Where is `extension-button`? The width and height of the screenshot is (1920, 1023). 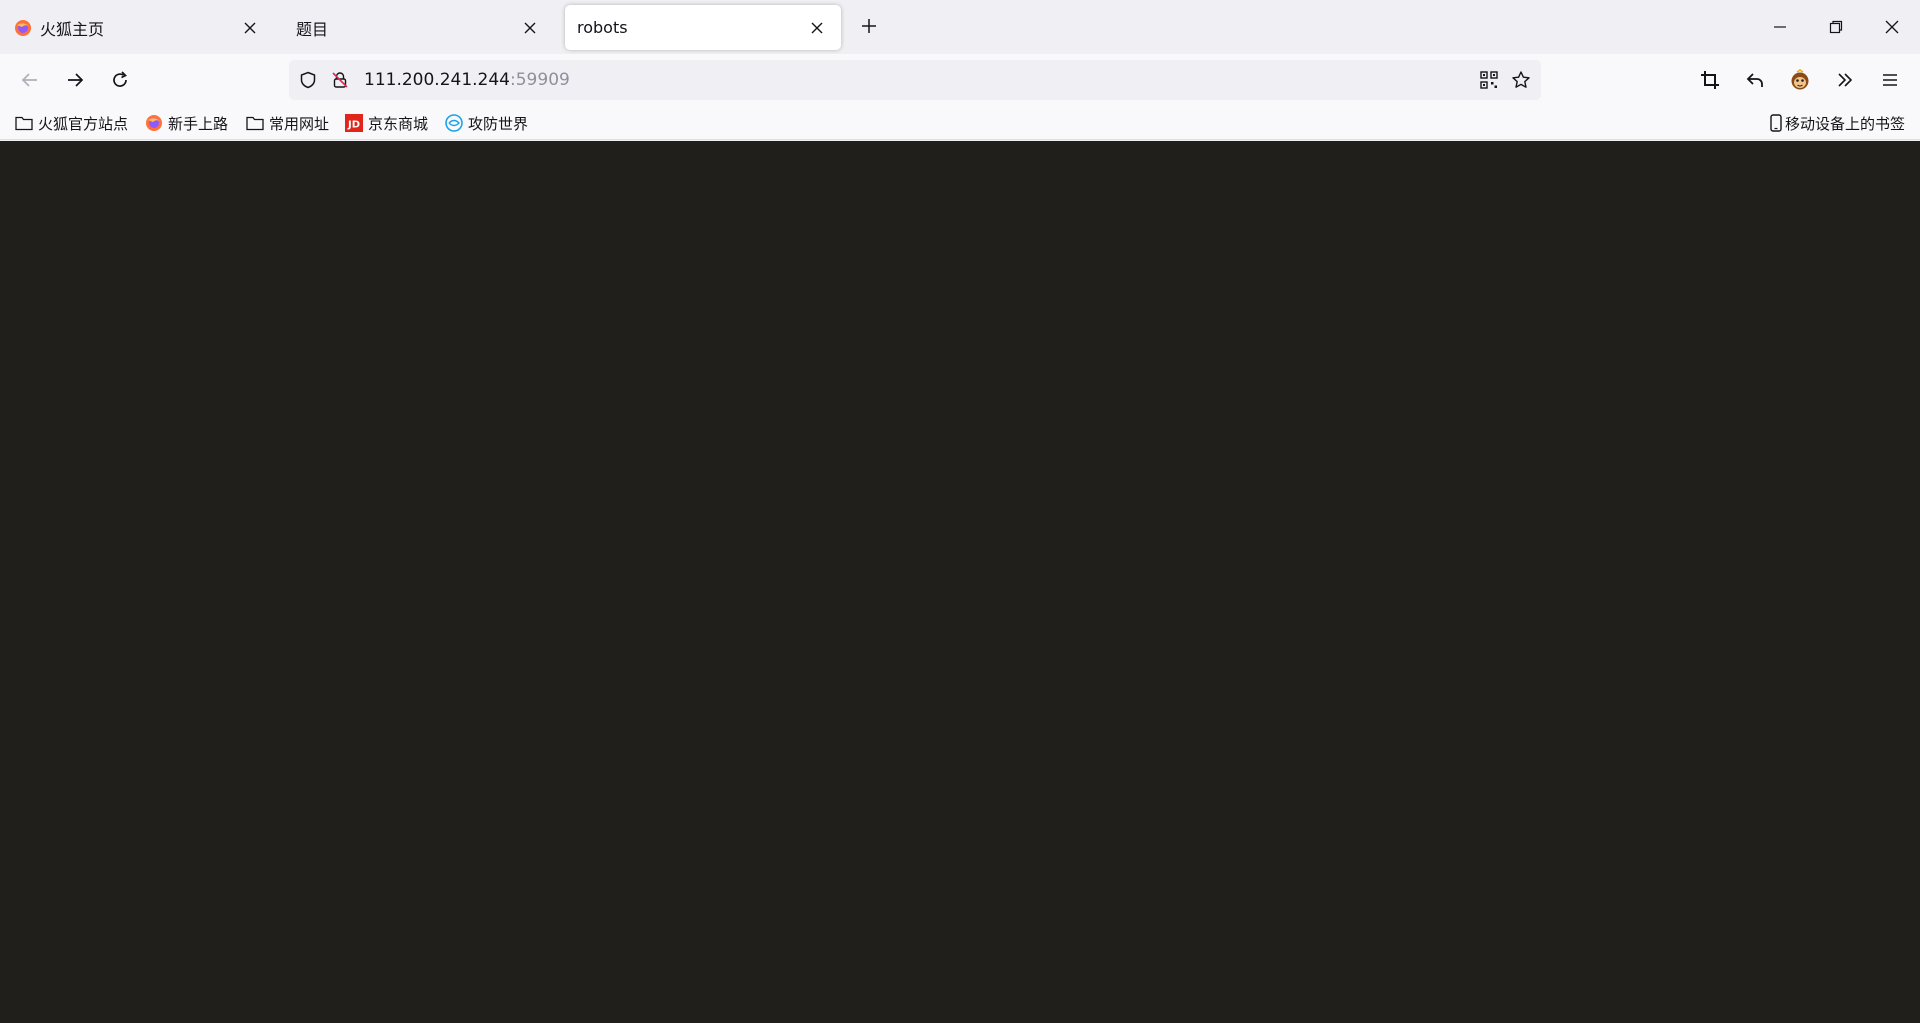 extension-button is located at coordinates (1800, 80).